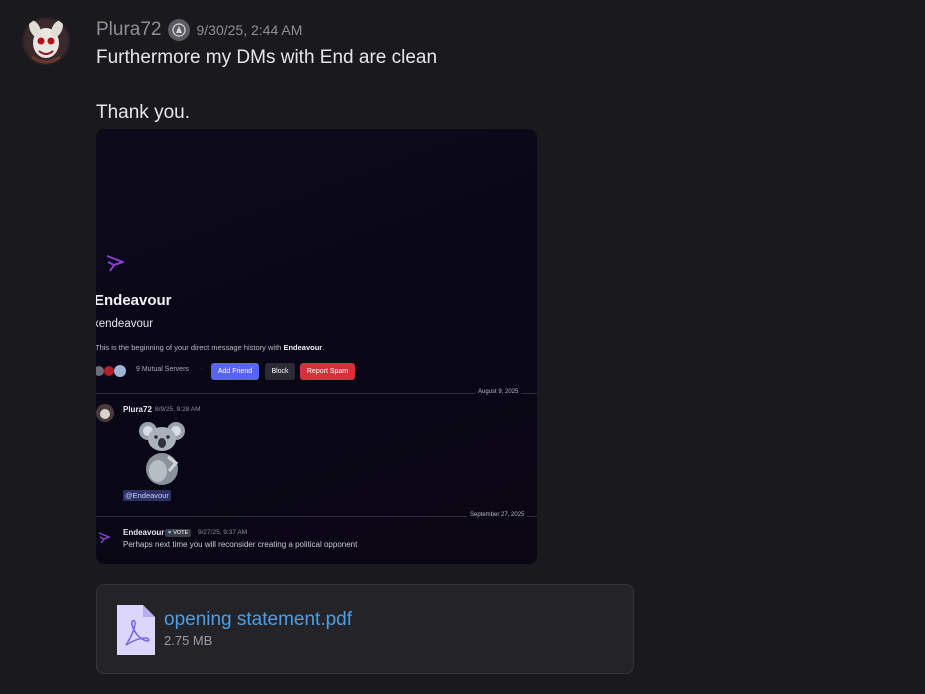 This screenshot has width=925, height=694. What do you see at coordinates (178, 533) in the screenshot?
I see `vote-tag: ♥ VOTE` at bounding box center [178, 533].